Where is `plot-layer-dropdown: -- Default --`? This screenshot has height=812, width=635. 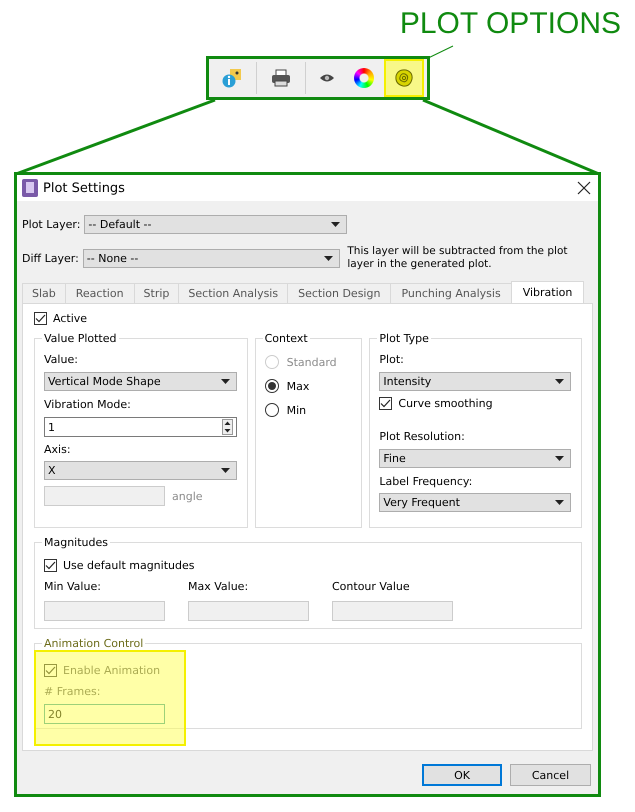 plot-layer-dropdown: -- Default -- is located at coordinates (216, 224).